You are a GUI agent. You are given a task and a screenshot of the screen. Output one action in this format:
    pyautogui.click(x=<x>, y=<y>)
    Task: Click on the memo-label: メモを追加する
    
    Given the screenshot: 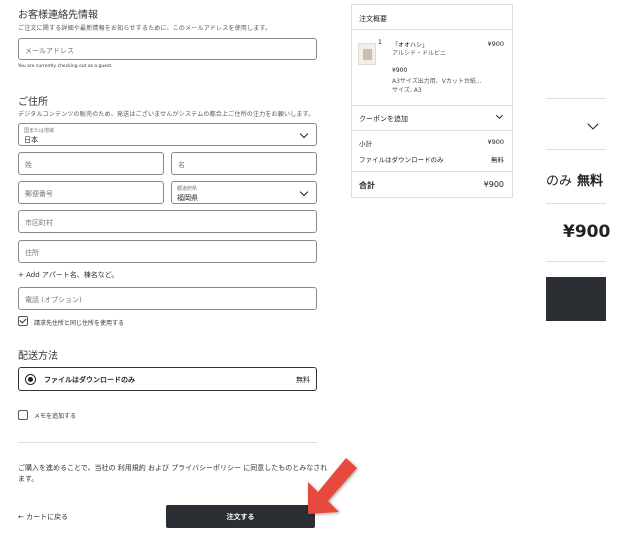 What is the action you would take?
    pyautogui.click(x=55, y=416)
    